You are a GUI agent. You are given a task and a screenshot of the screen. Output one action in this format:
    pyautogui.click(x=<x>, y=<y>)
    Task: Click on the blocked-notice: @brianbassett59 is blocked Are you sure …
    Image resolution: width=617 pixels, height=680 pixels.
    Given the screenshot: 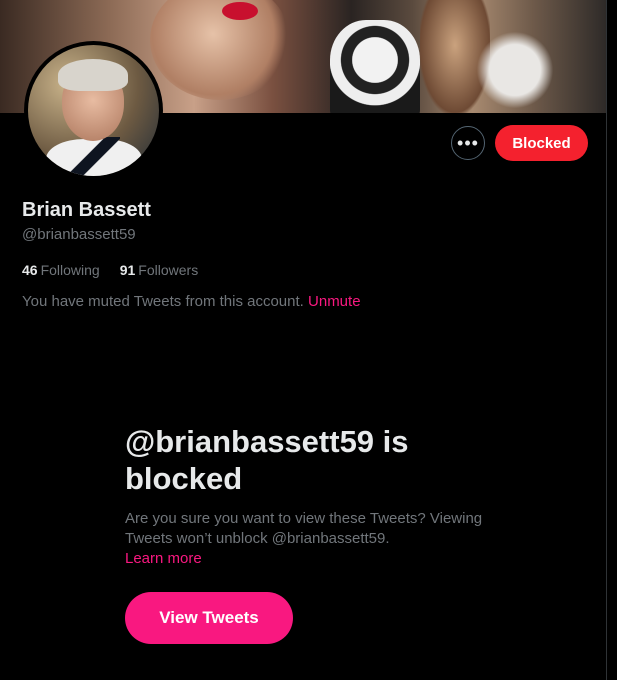 What is the action you would take?
    pyautogui.click(x=305, y=496)
    